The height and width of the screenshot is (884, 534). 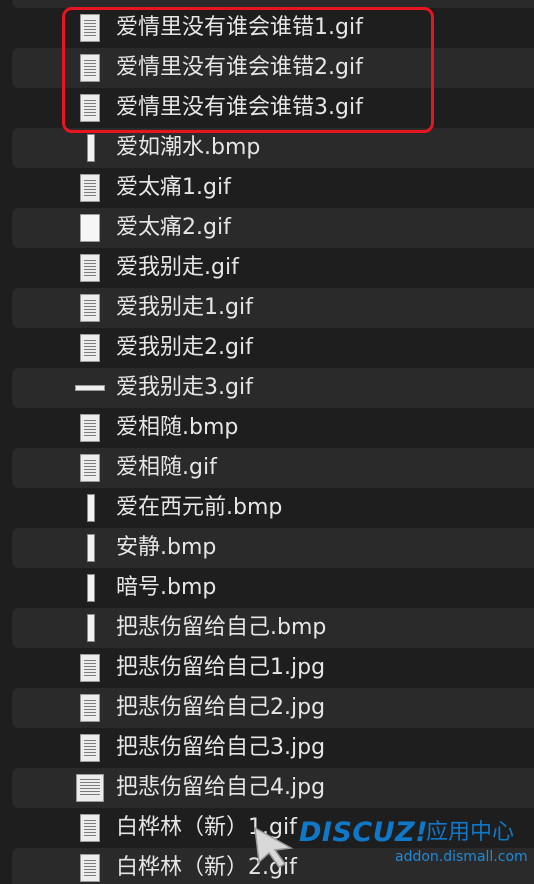 What do you see at coordinates (177, 427) in the screenshot?
I see `file-name: 爱相随.bmp` at bounding box center [177, 427].